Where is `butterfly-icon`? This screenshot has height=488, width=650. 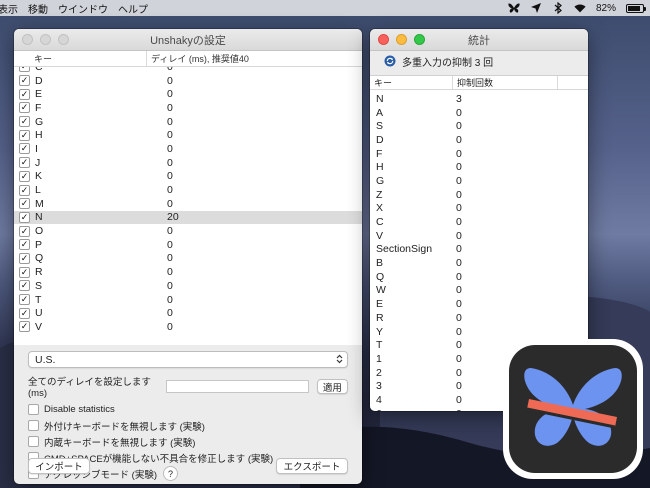
butterfly-icon is located at coordinates (514, 8).